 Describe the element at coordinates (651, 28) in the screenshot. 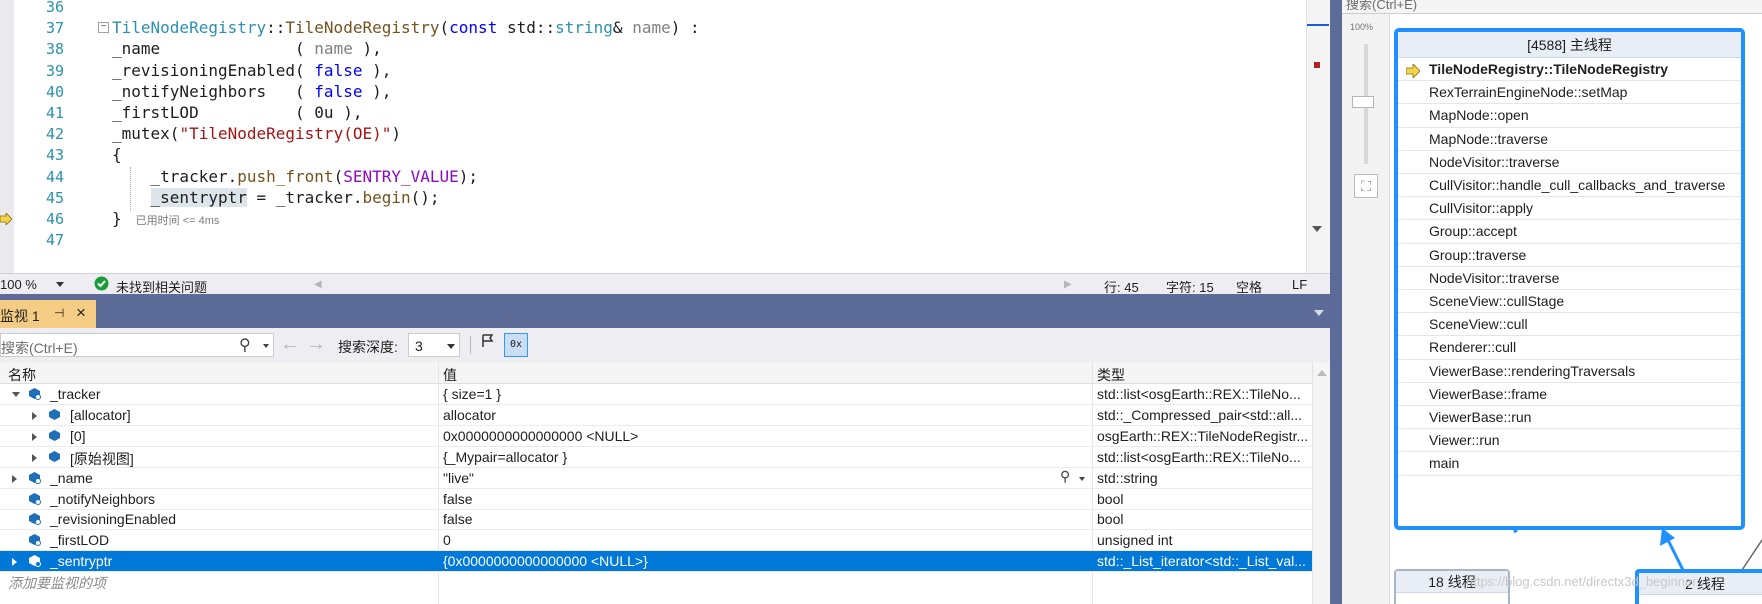

I see `code-token: name` at that location.